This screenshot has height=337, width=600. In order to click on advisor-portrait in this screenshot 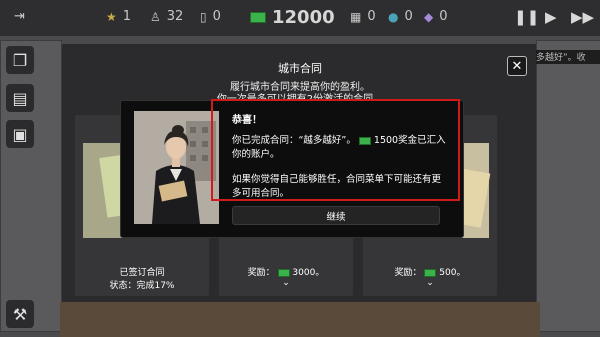, I will do `click(176, 167)`.